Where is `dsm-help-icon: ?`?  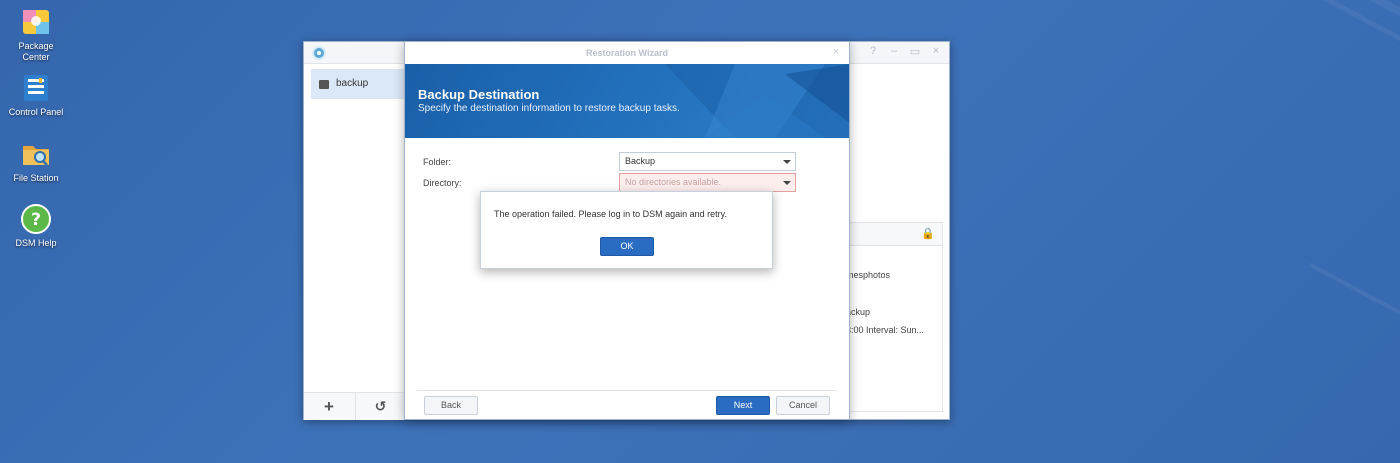 dsm-help-icon: ? is located at coordinates (36, 219).